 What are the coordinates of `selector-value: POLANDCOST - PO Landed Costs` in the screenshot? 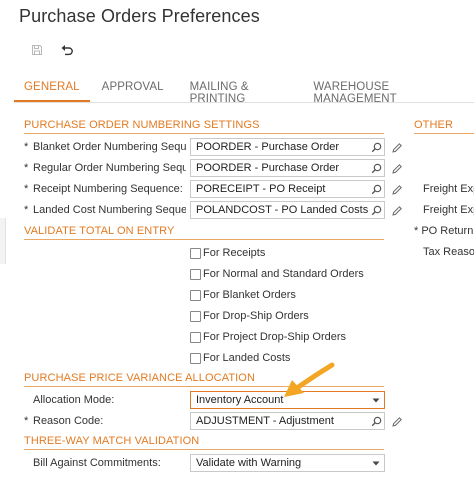 It's located at (282, 210).